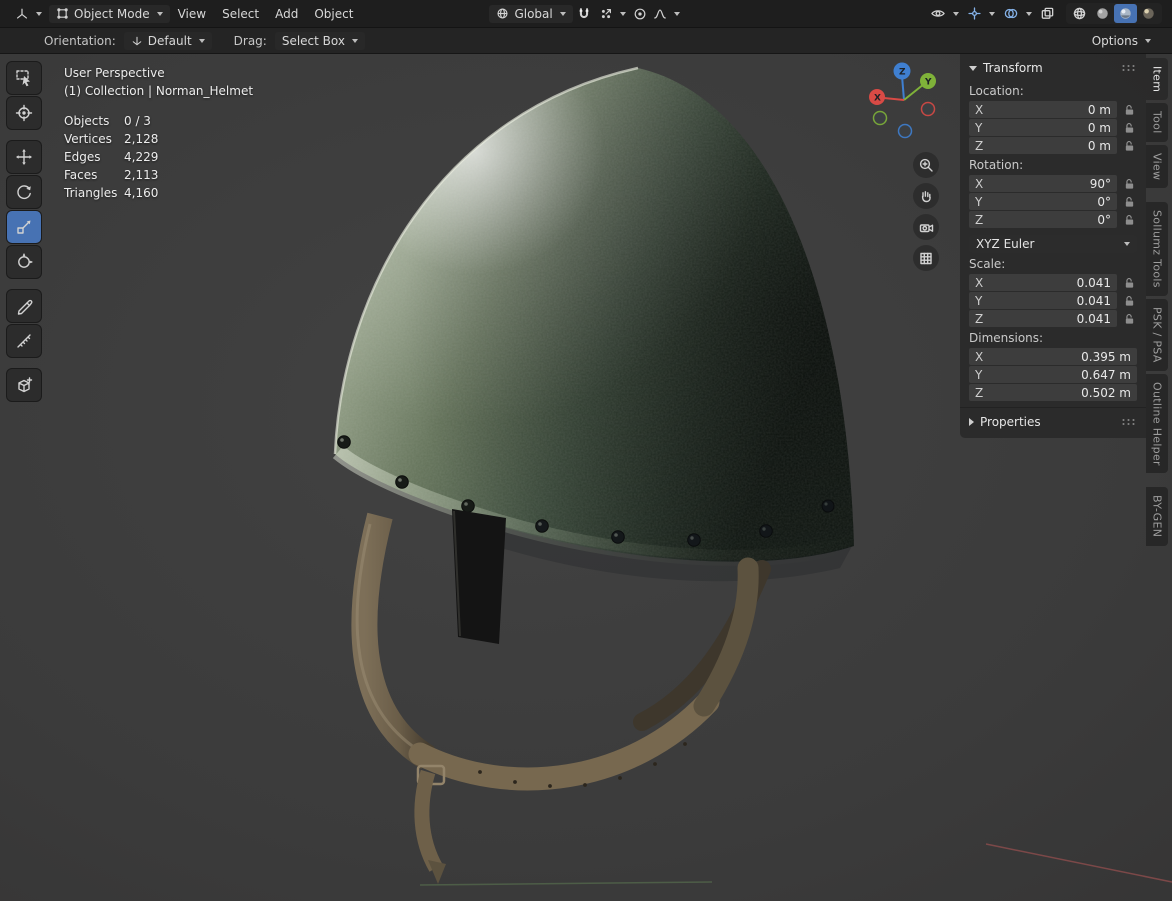  What do you see at coordinates (926, 258) in the screenshot?
I see `ortho-grid-button` at bounding box center [926, 258].